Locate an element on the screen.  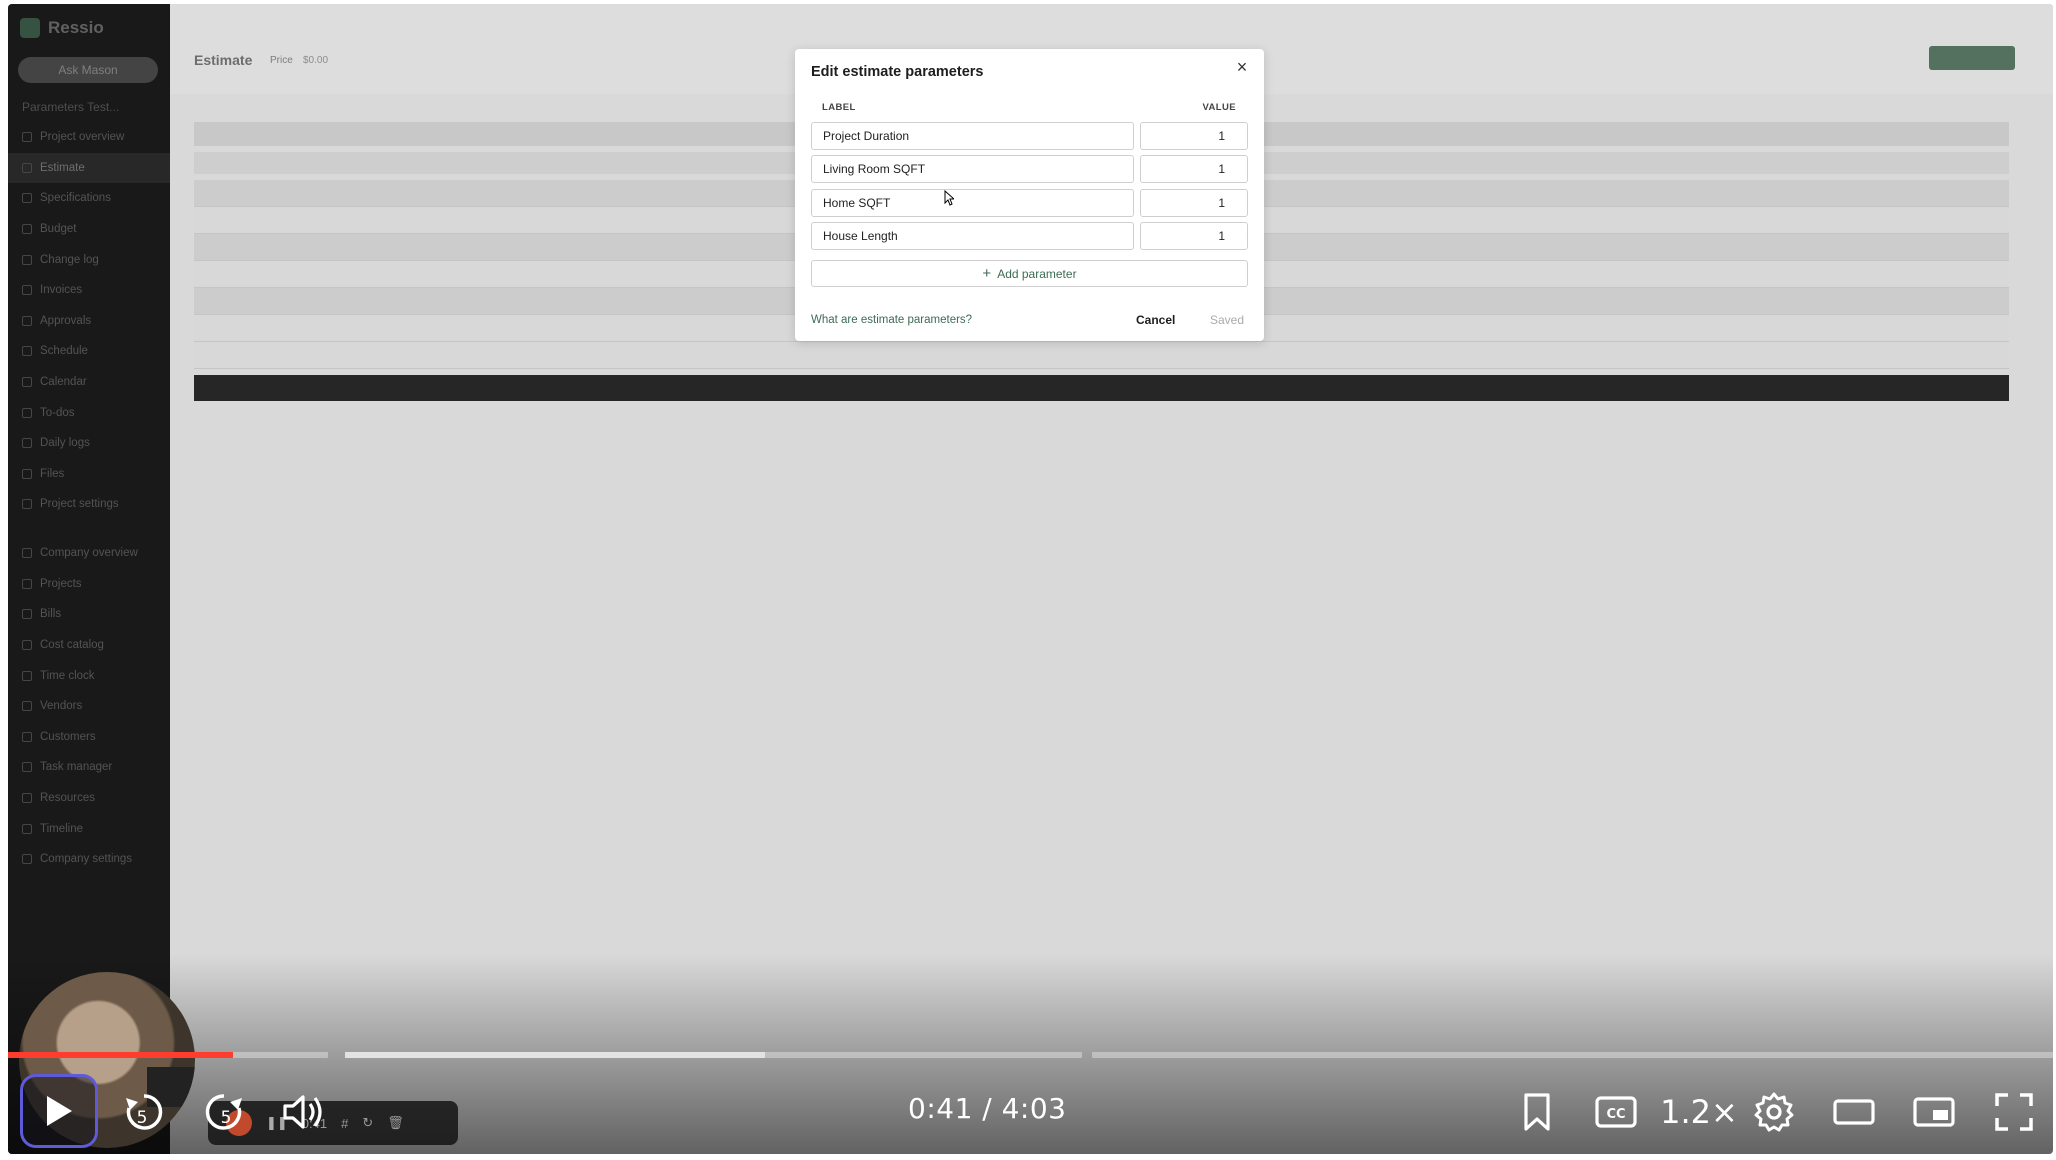
parameter-label-input: House Length is located at coordinates (972, 236).